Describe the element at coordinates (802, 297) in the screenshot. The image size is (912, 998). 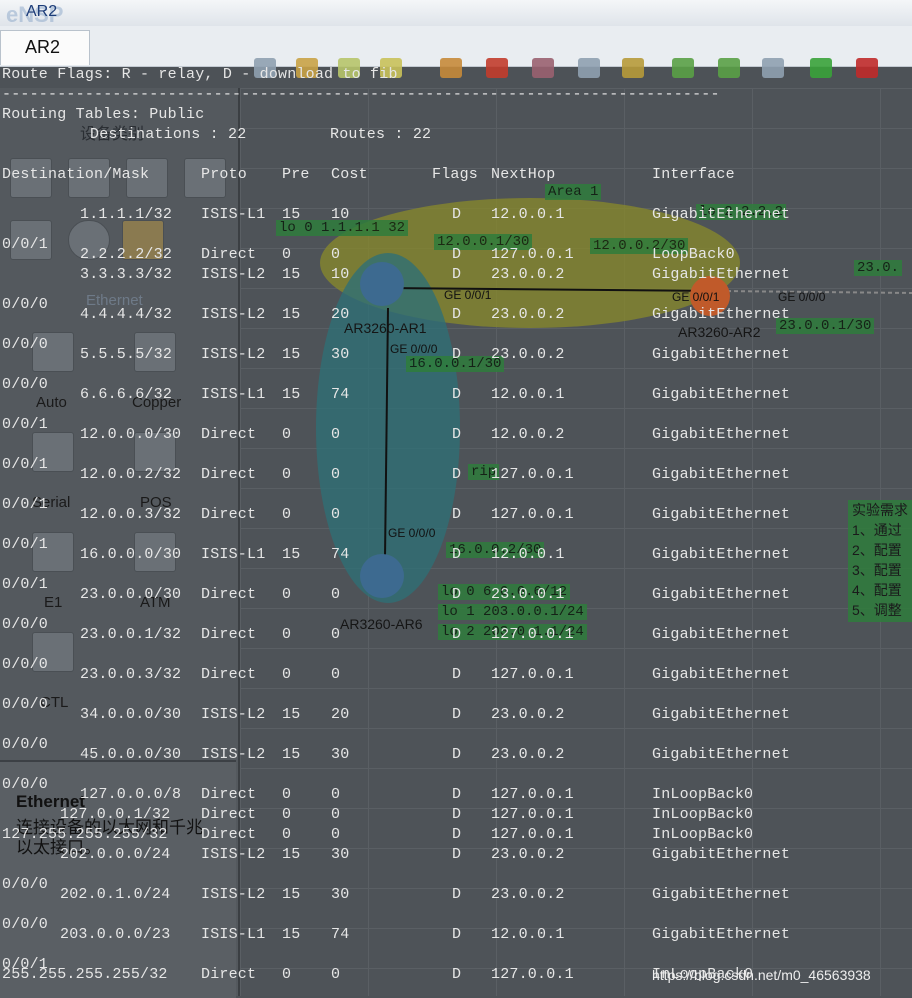
I see `port-ar2-ge000: GE 0/0/0` at that location.